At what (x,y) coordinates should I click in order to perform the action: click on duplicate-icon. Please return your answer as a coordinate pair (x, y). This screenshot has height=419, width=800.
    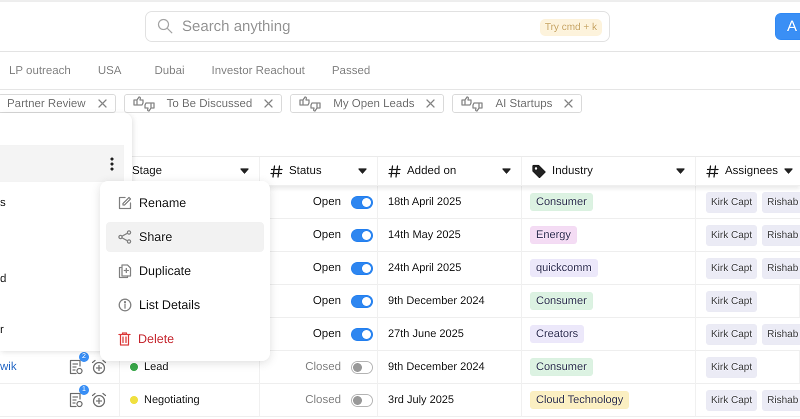
    Looking at the image, I should click on (125, 271).